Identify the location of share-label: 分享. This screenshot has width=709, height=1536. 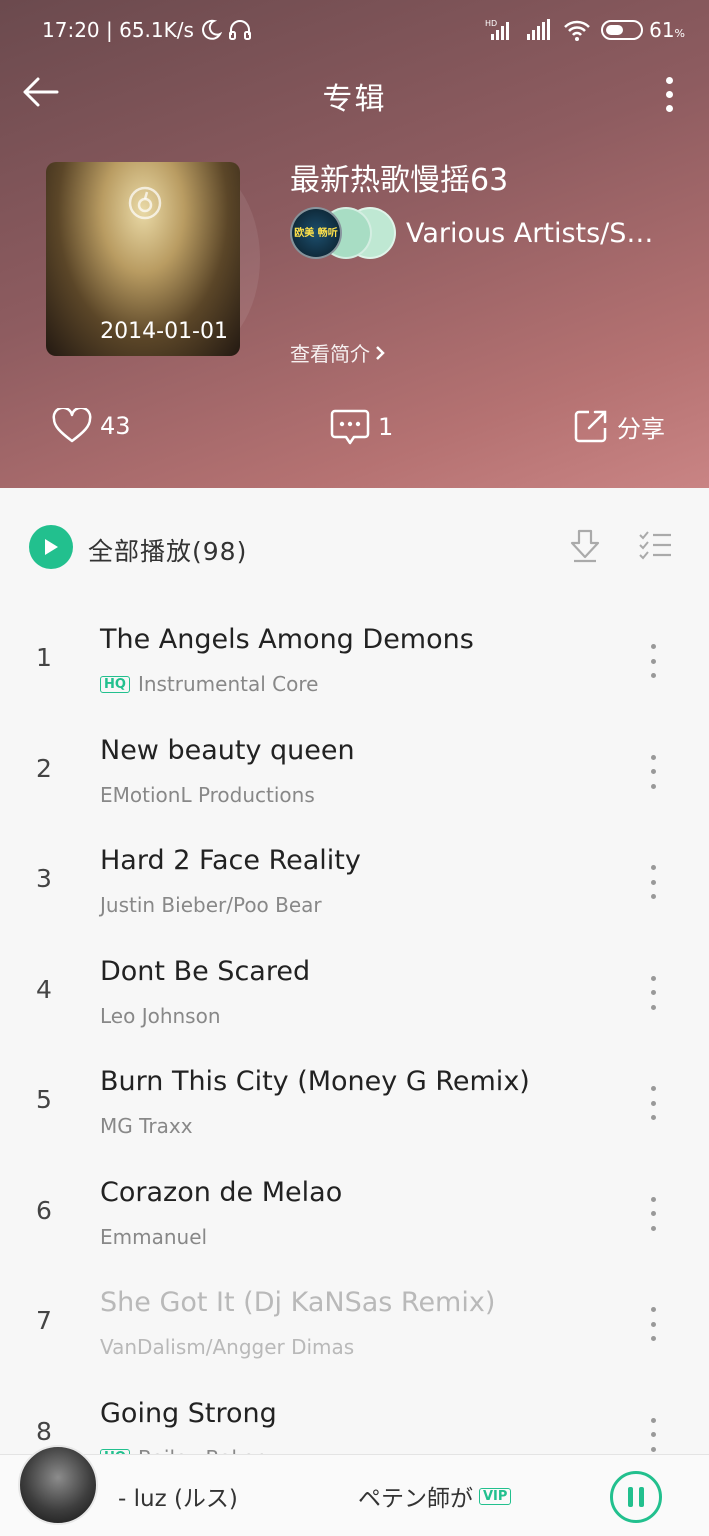
(641, 428).